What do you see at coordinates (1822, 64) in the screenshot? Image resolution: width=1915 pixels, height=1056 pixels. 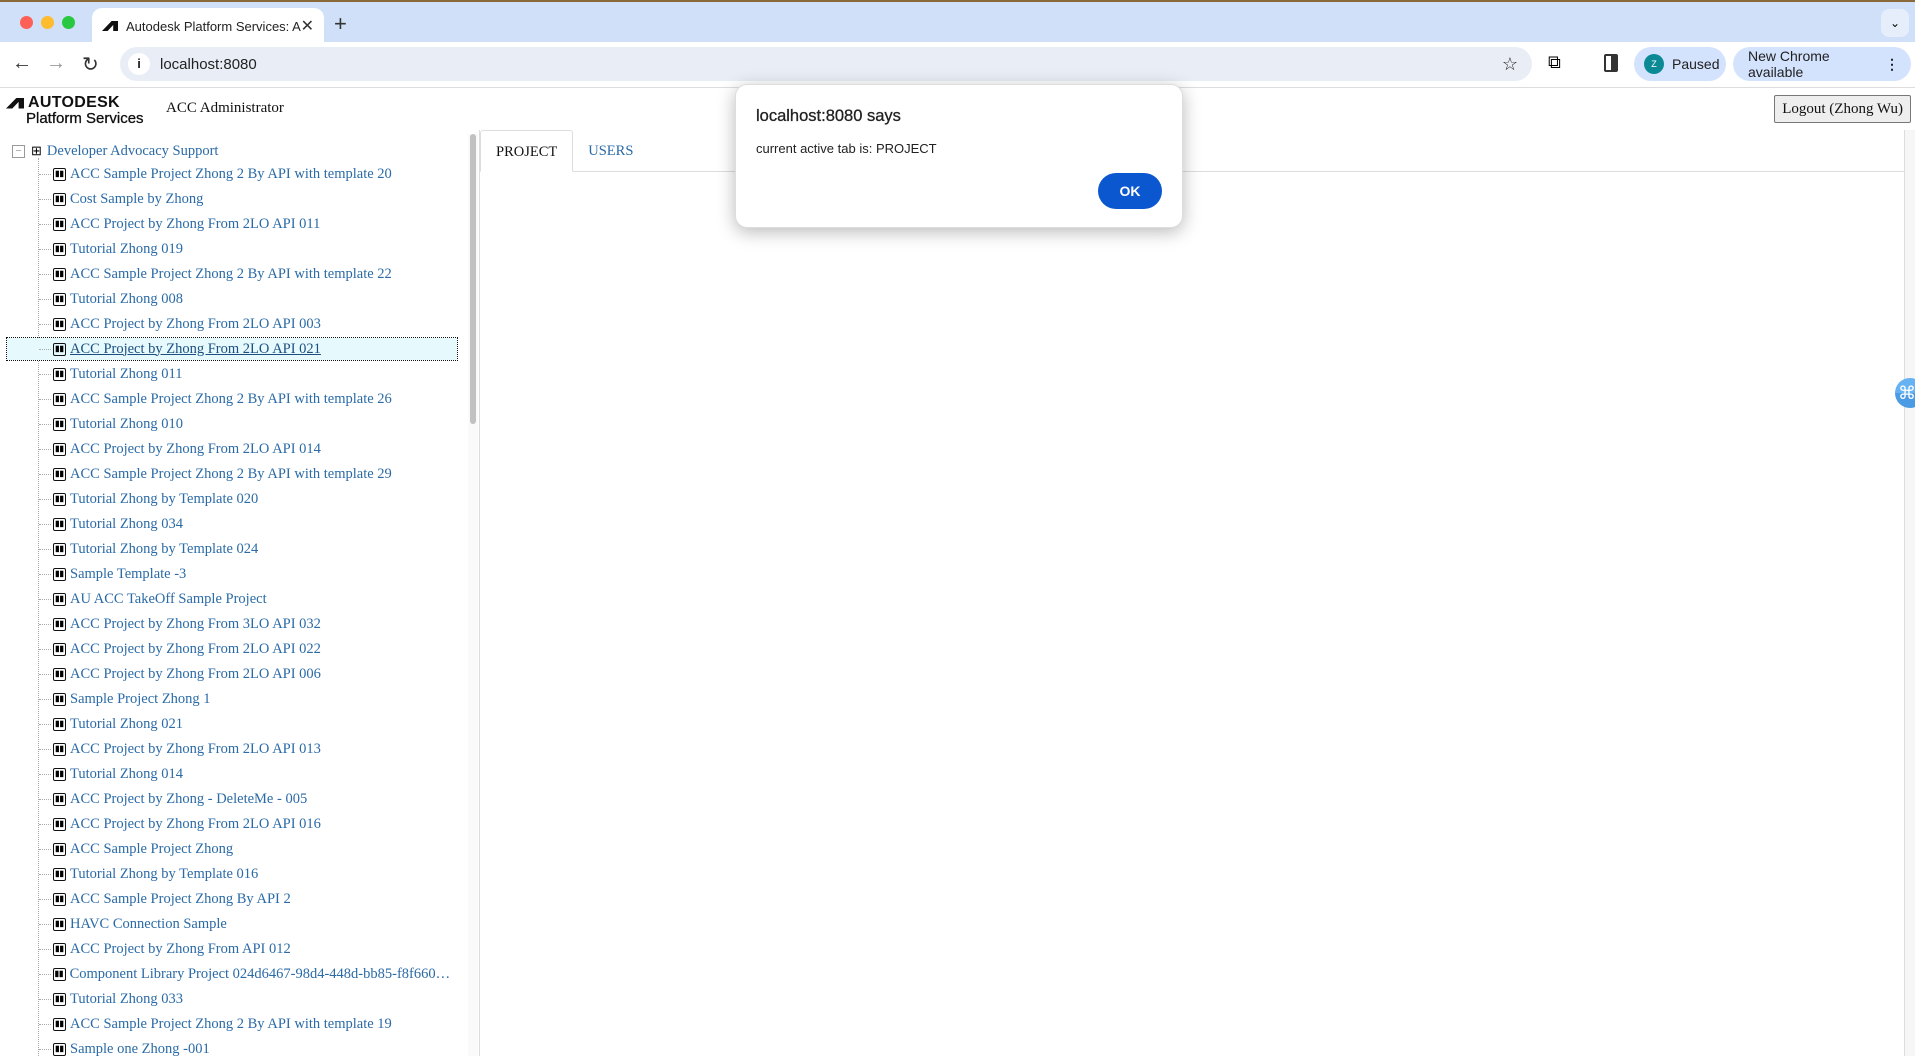 I see `update-chrome-button: New Chrome available ⋮` at bounding box center [1822, 64].